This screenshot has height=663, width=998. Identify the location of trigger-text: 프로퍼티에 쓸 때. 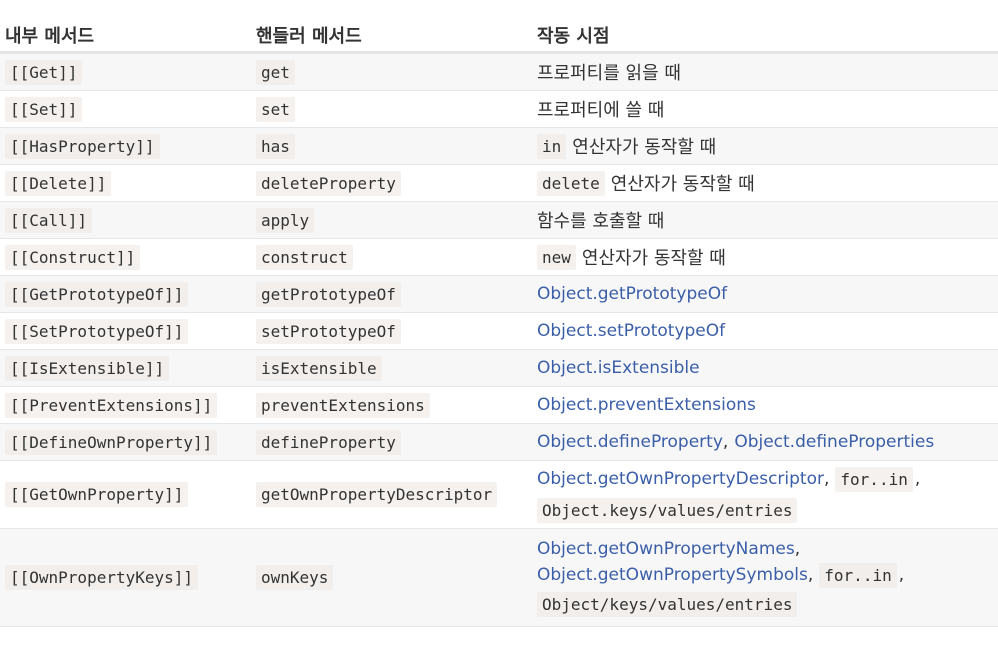
(601, 110).